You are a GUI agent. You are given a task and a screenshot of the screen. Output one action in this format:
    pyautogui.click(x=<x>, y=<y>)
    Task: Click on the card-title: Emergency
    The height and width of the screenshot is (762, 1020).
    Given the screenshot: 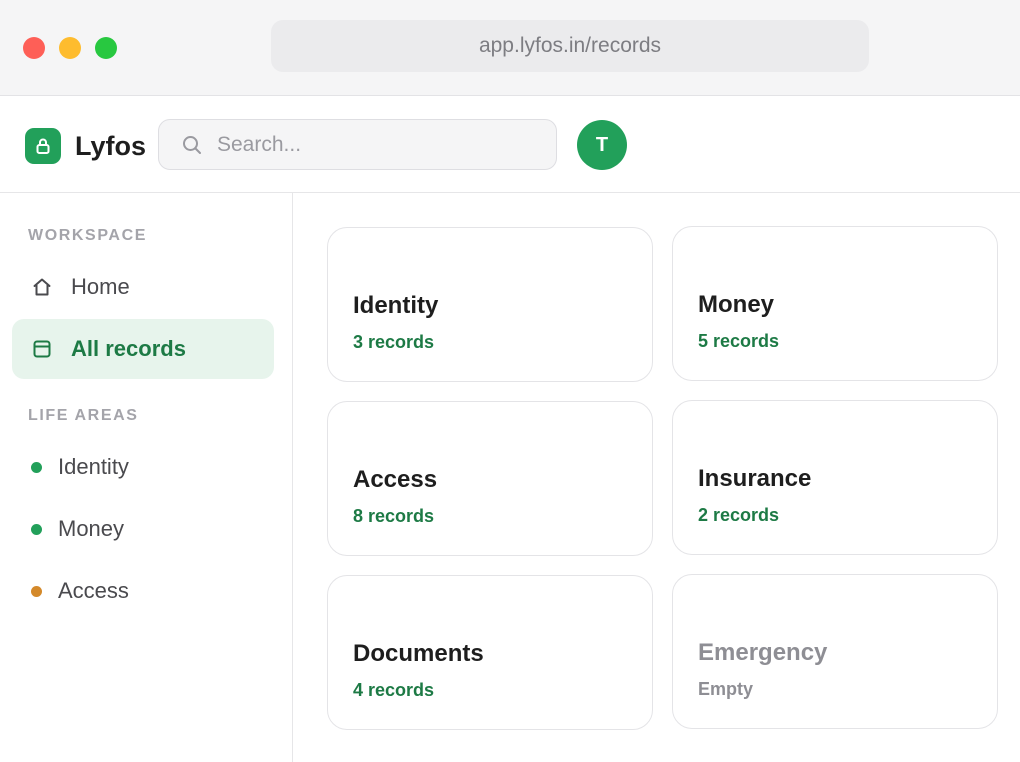 What is the action you would take?
    pyautogui.click(x=763, y=652)
    